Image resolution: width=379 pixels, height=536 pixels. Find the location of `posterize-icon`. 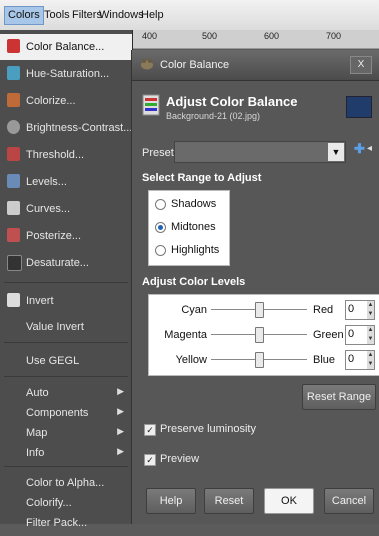

posterize-icon is located at coordinates (13, 235).